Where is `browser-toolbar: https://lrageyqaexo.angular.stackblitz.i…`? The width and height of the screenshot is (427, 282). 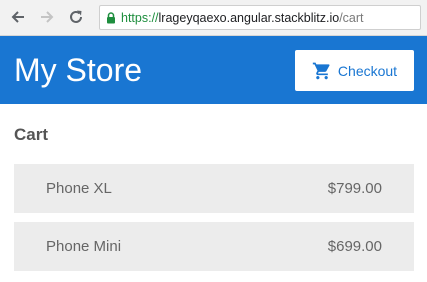 browser-toolbar: https://lrageyqaexo.angular.stackblitz.i… is located at coordinates (213, 18).